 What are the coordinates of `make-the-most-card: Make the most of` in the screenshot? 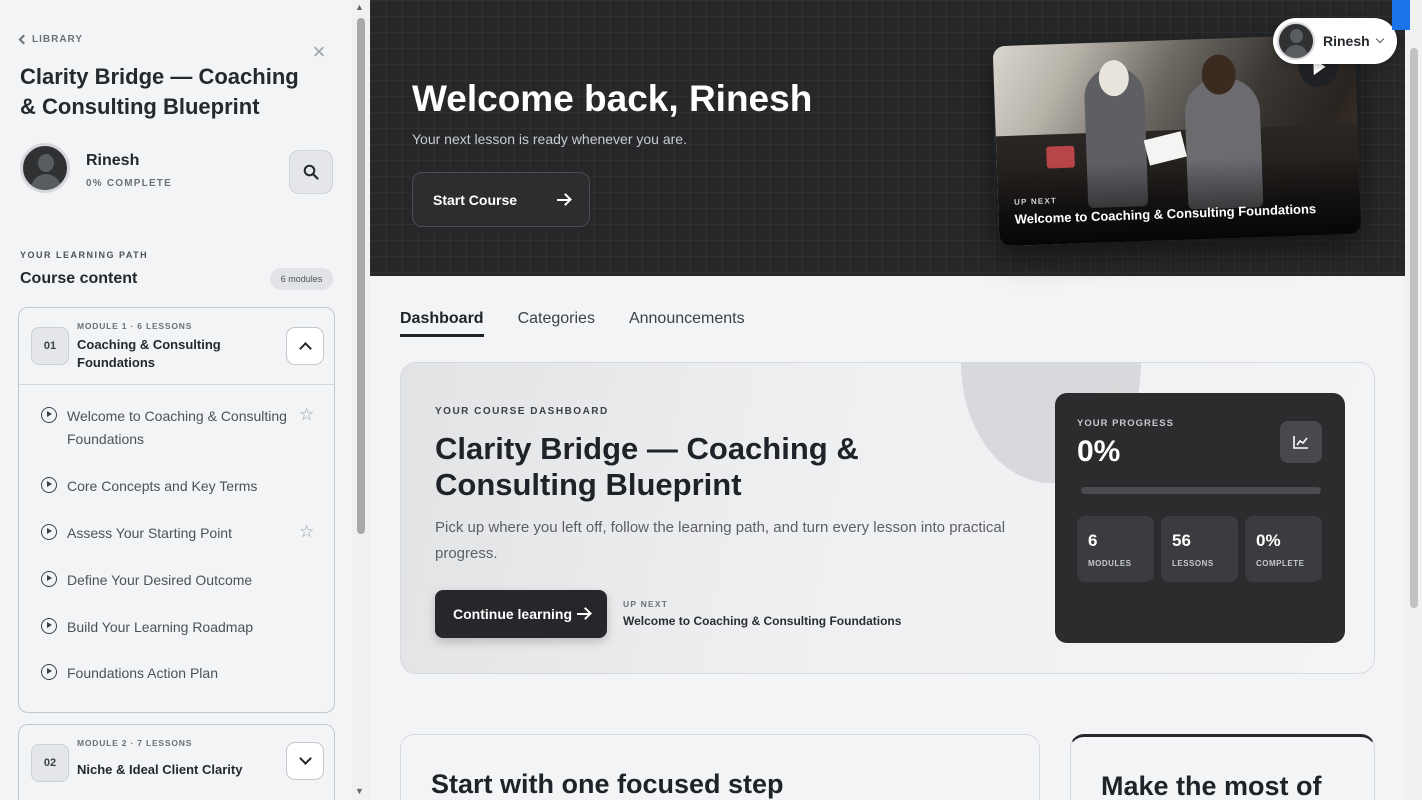 It's located at (1222, 767).